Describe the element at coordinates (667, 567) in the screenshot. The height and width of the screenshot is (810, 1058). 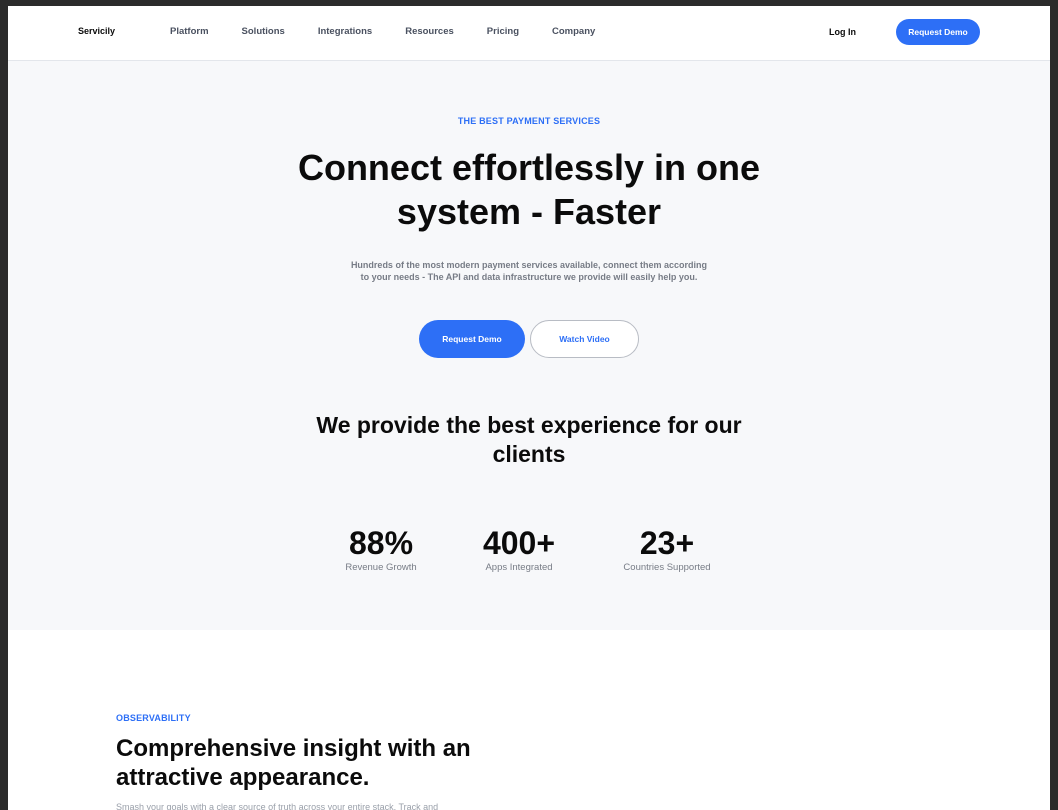
I see `stat-label: Countries Supported` at that location.